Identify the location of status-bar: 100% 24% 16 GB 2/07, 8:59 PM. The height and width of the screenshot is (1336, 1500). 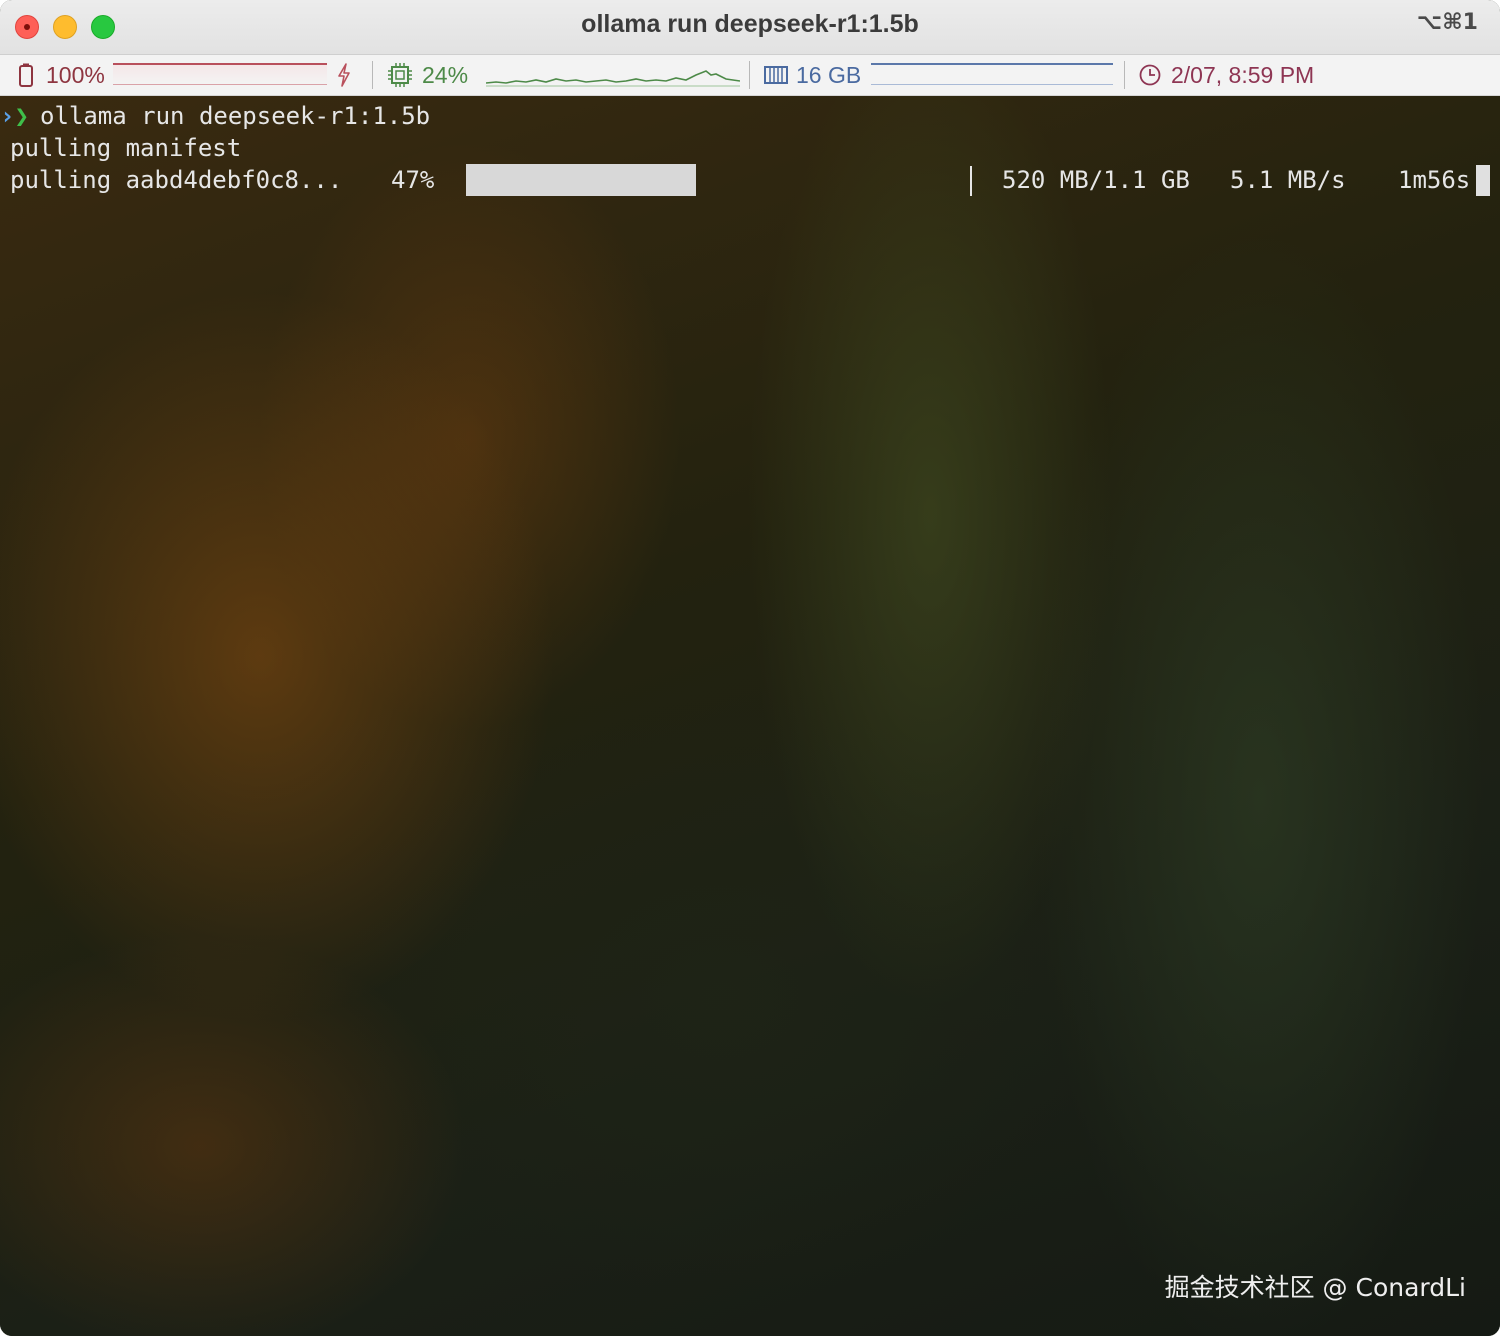
(750, 75).